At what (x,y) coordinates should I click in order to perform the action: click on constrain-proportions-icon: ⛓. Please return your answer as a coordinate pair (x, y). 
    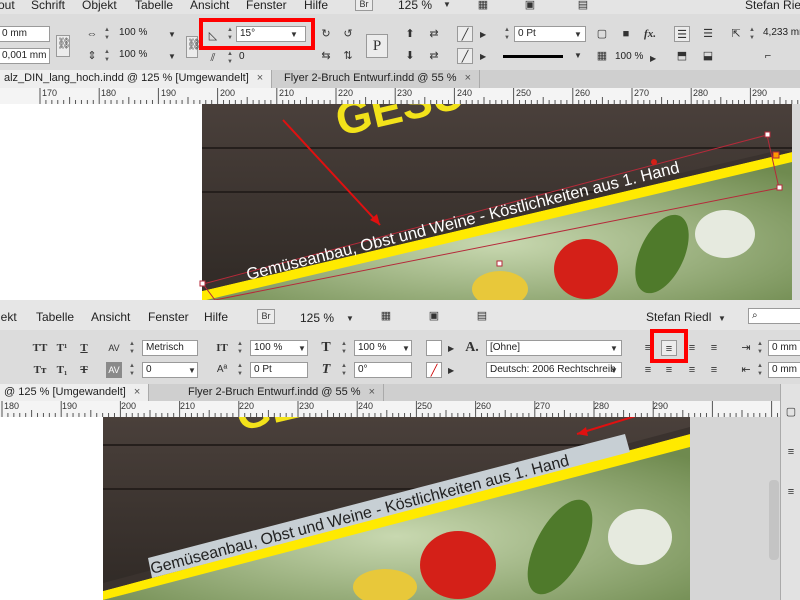
    Looking at the image, I should click on (193, 47).